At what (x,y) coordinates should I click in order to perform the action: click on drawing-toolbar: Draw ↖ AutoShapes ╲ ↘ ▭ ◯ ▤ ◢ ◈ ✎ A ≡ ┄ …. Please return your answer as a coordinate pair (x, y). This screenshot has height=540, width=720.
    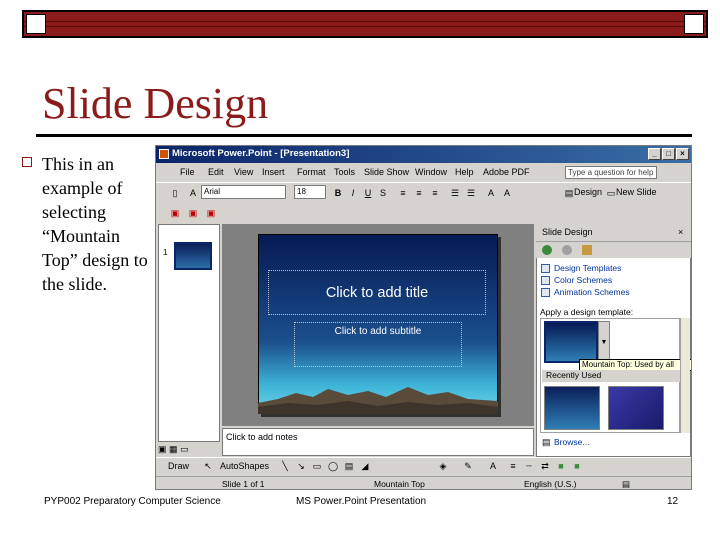
    Looking at the image, I should click on (423, 466).